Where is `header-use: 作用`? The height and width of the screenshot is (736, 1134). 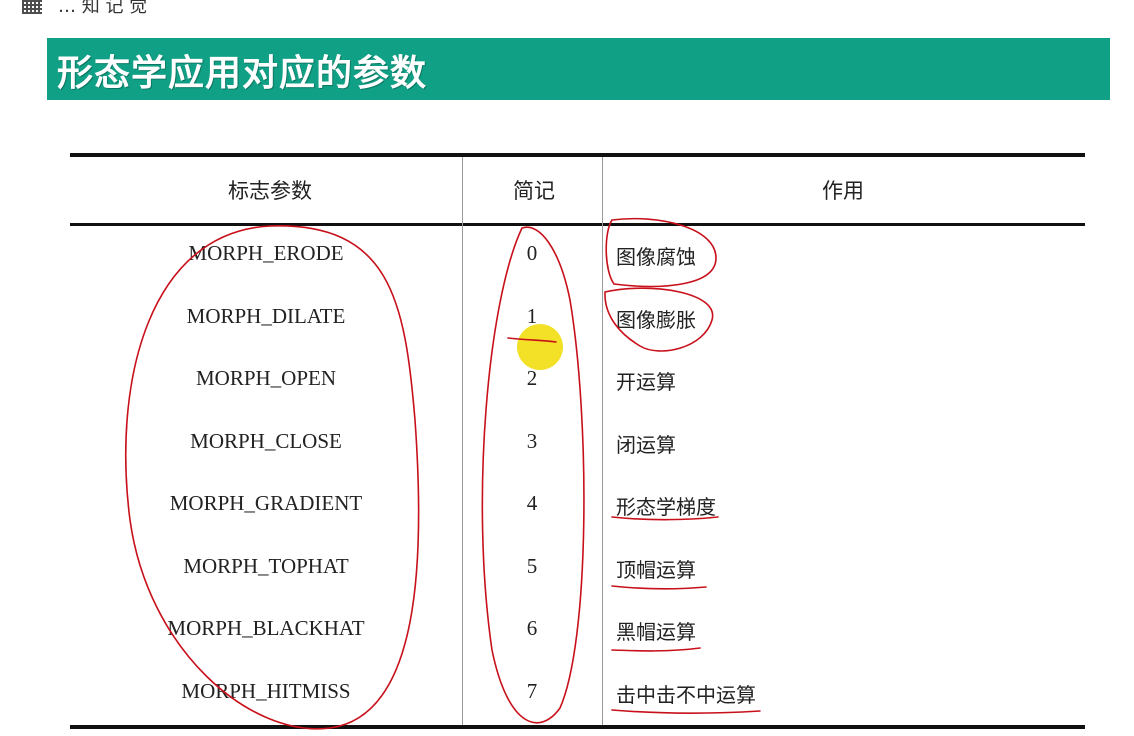
header-use: 作用 is located at coordinates (843, 191).